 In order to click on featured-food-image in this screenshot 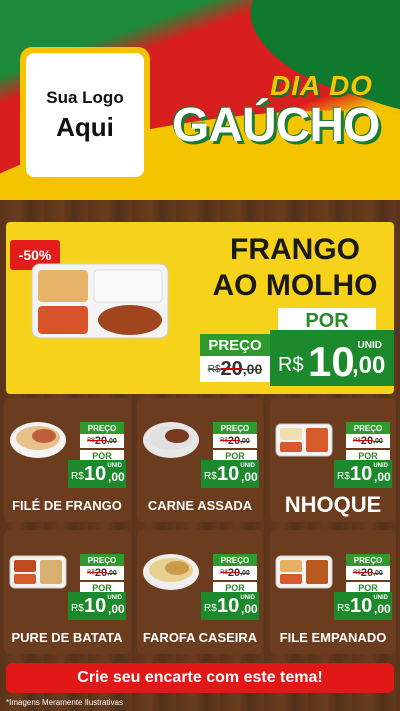, I will do `click(100, 301)`.